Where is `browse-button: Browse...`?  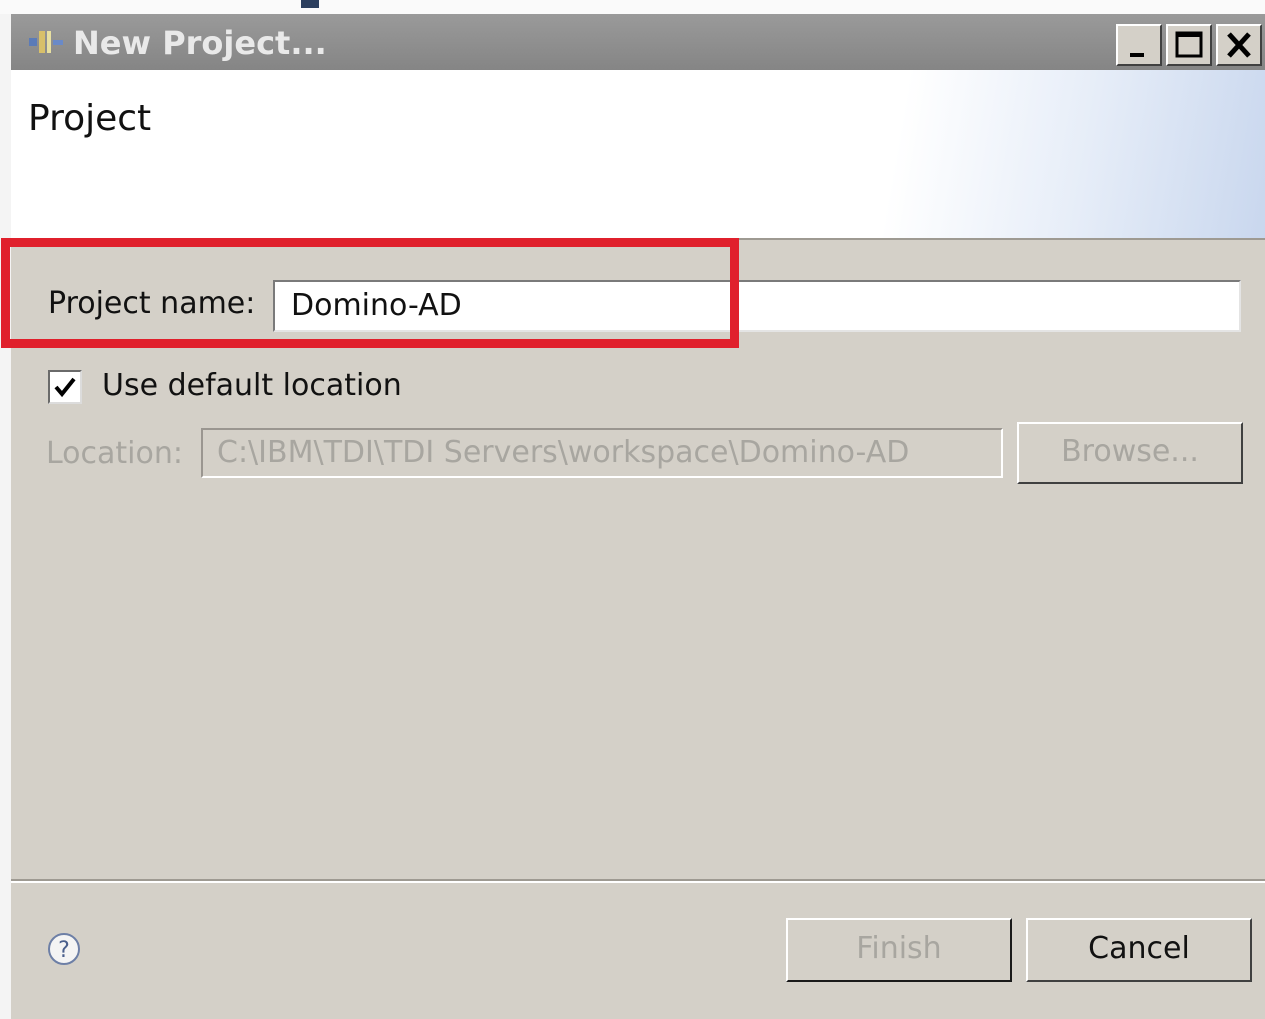 browse-button: Browse... is located at coordinates (1130, 453).